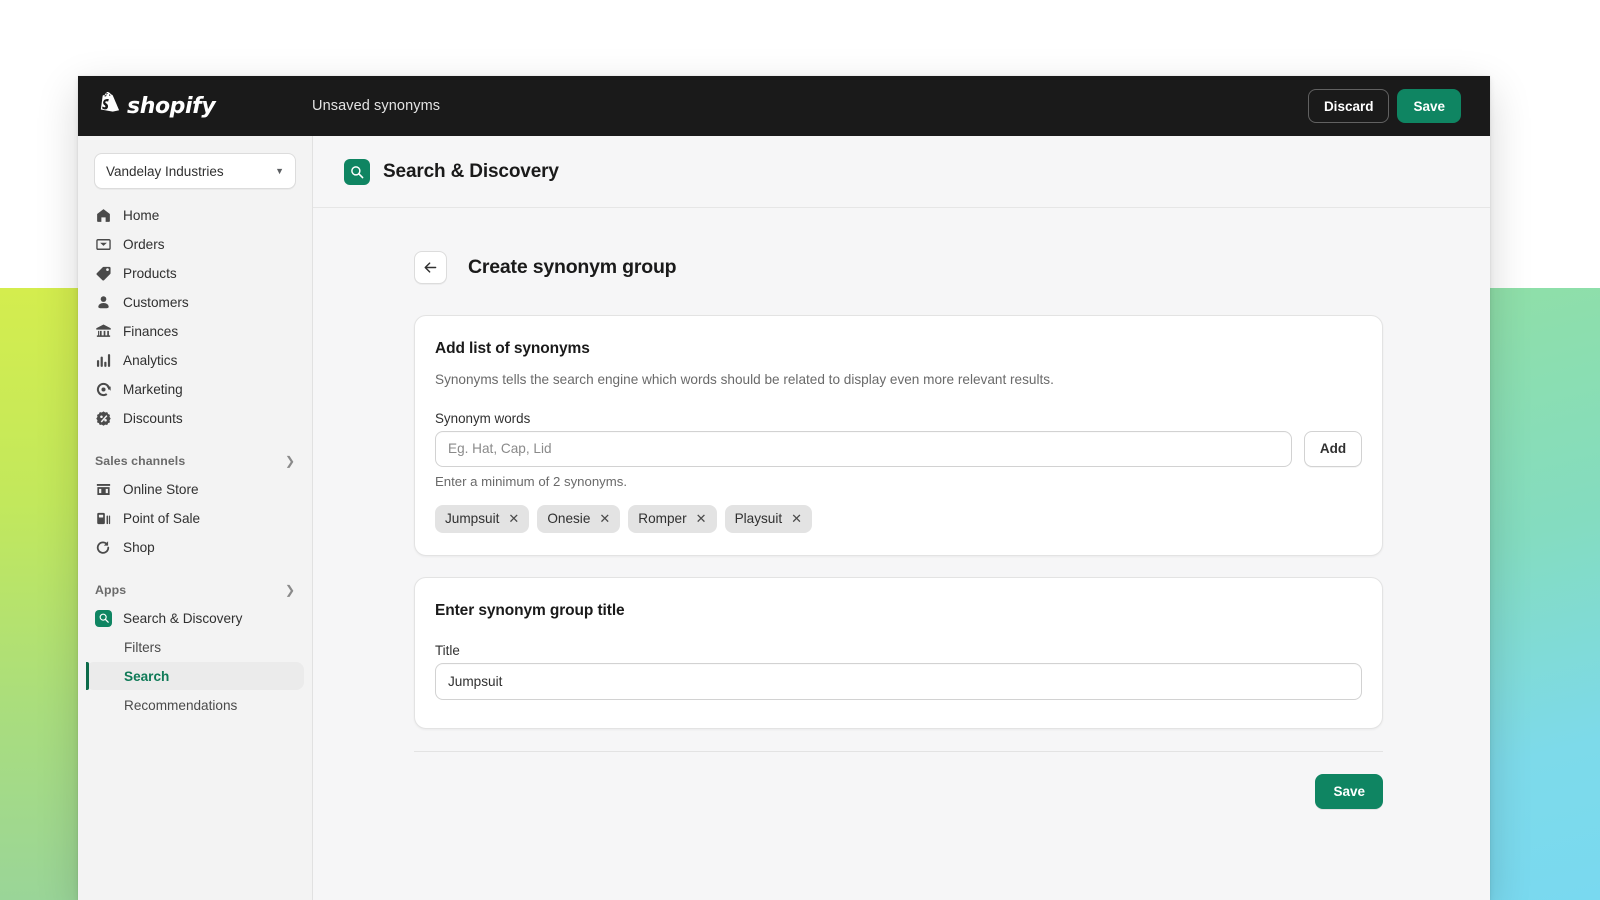 The width and height of the screenshot is (1600, 900). What do you see at coordinates (1429, 106) in the screenshot?
I see `save-button-top: Save` at bounding box center [1429, 106].